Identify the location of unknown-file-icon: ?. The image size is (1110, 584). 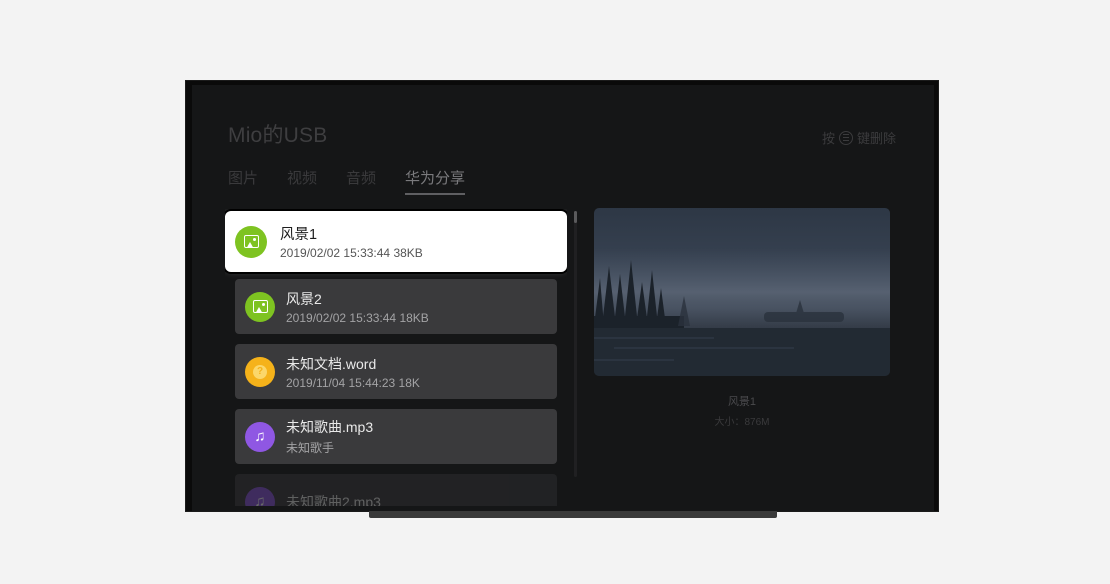
(260, 371).